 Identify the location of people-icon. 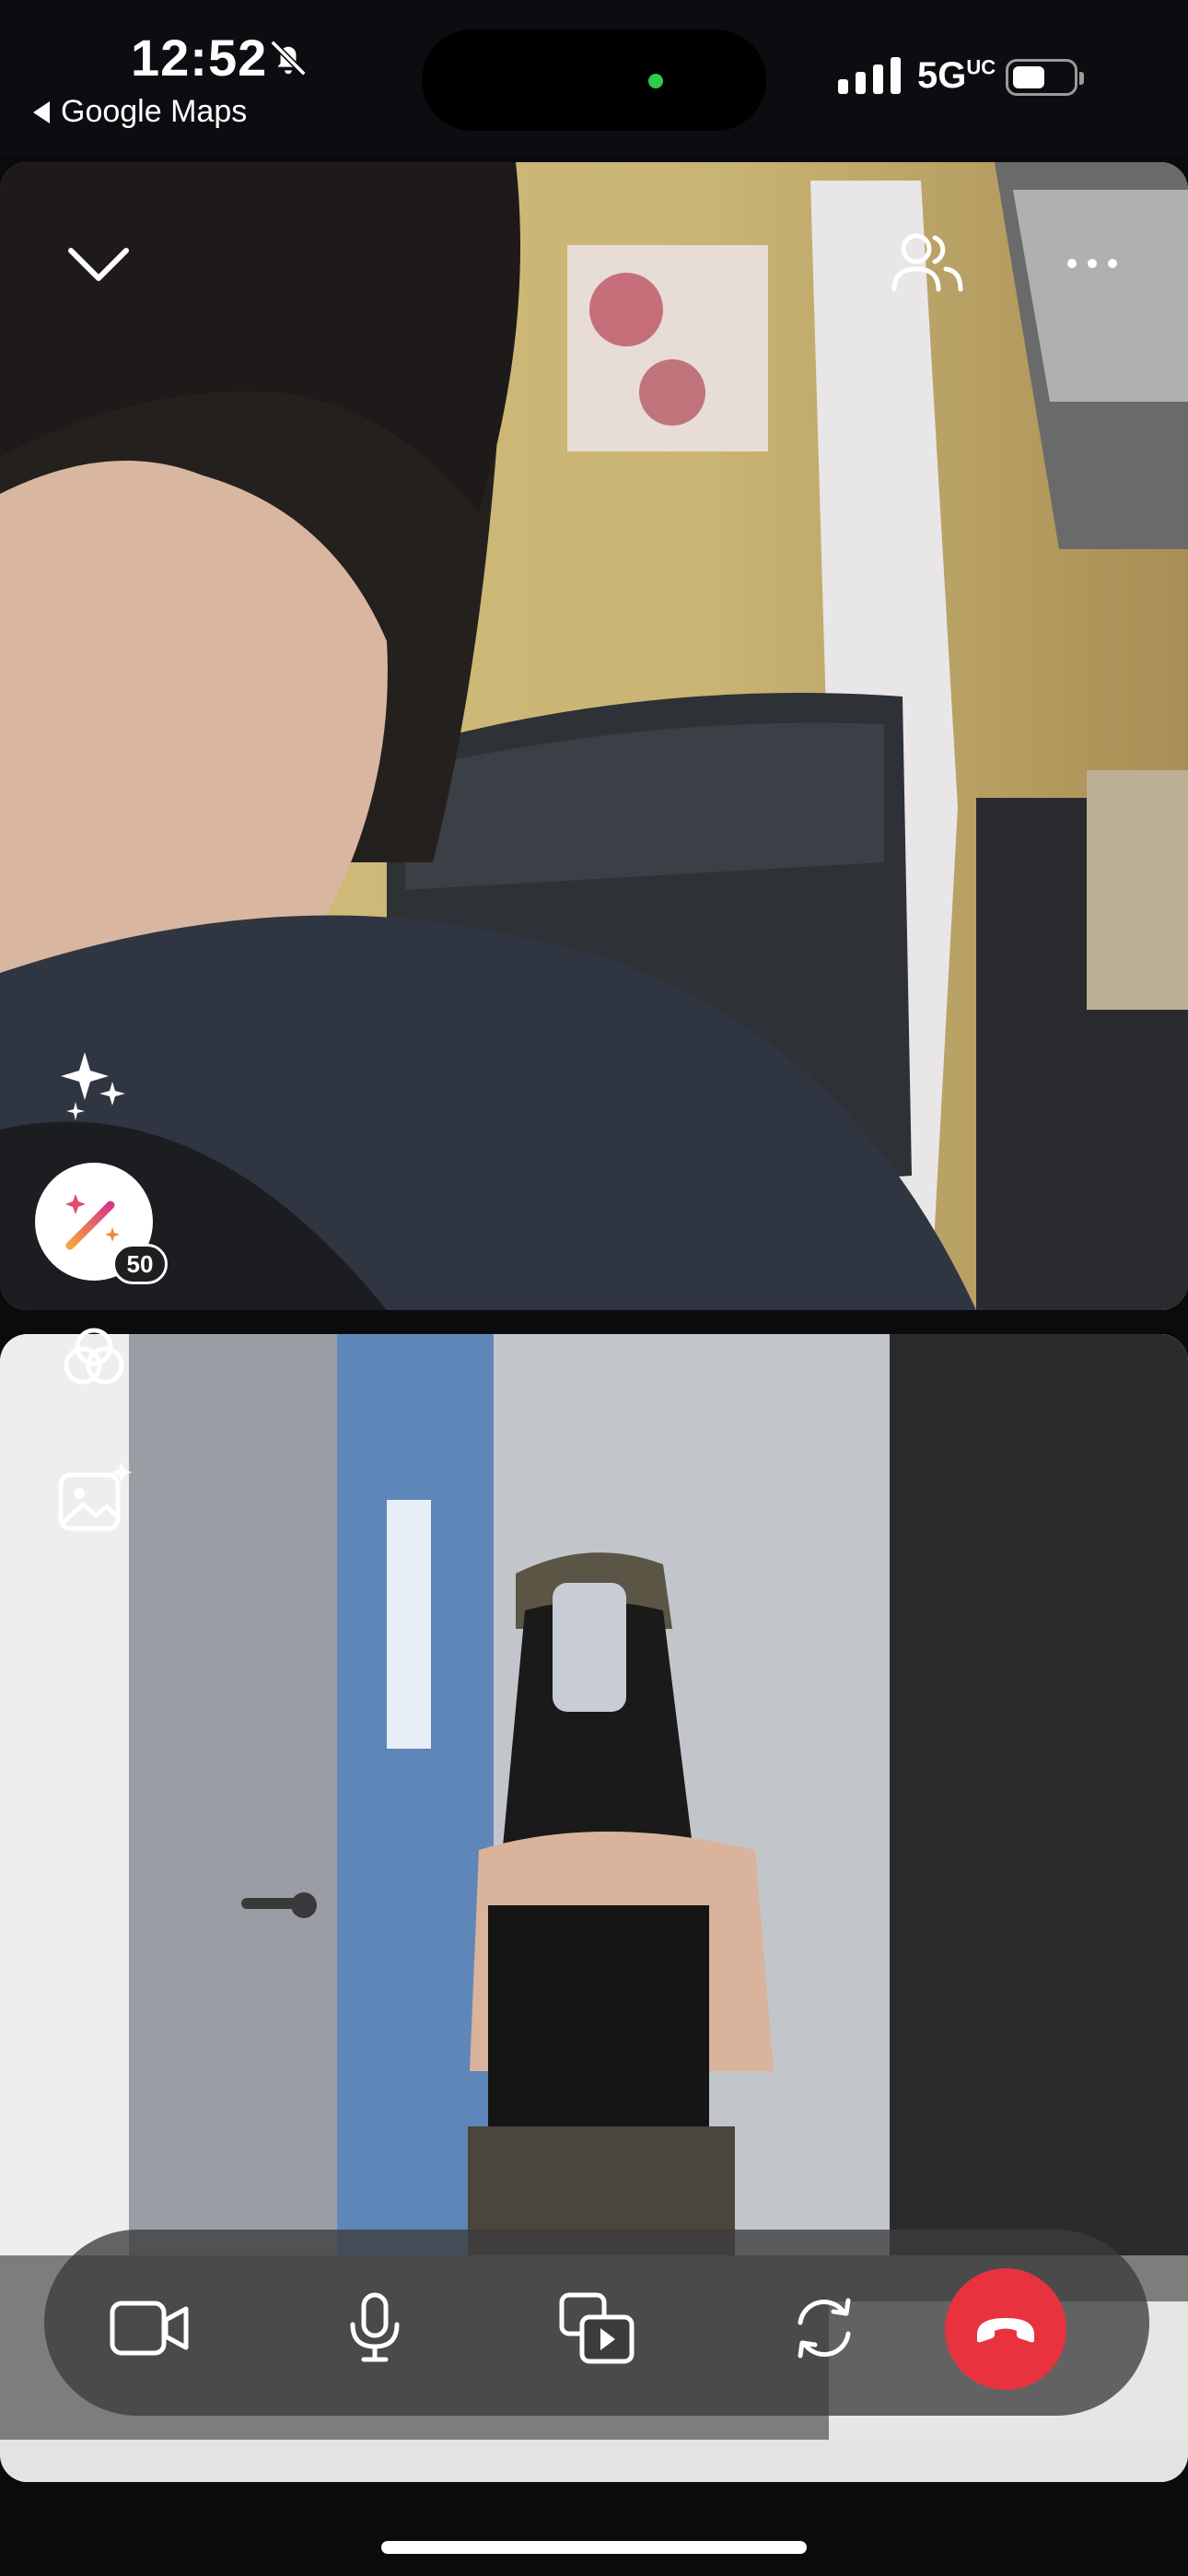
(927, 262).